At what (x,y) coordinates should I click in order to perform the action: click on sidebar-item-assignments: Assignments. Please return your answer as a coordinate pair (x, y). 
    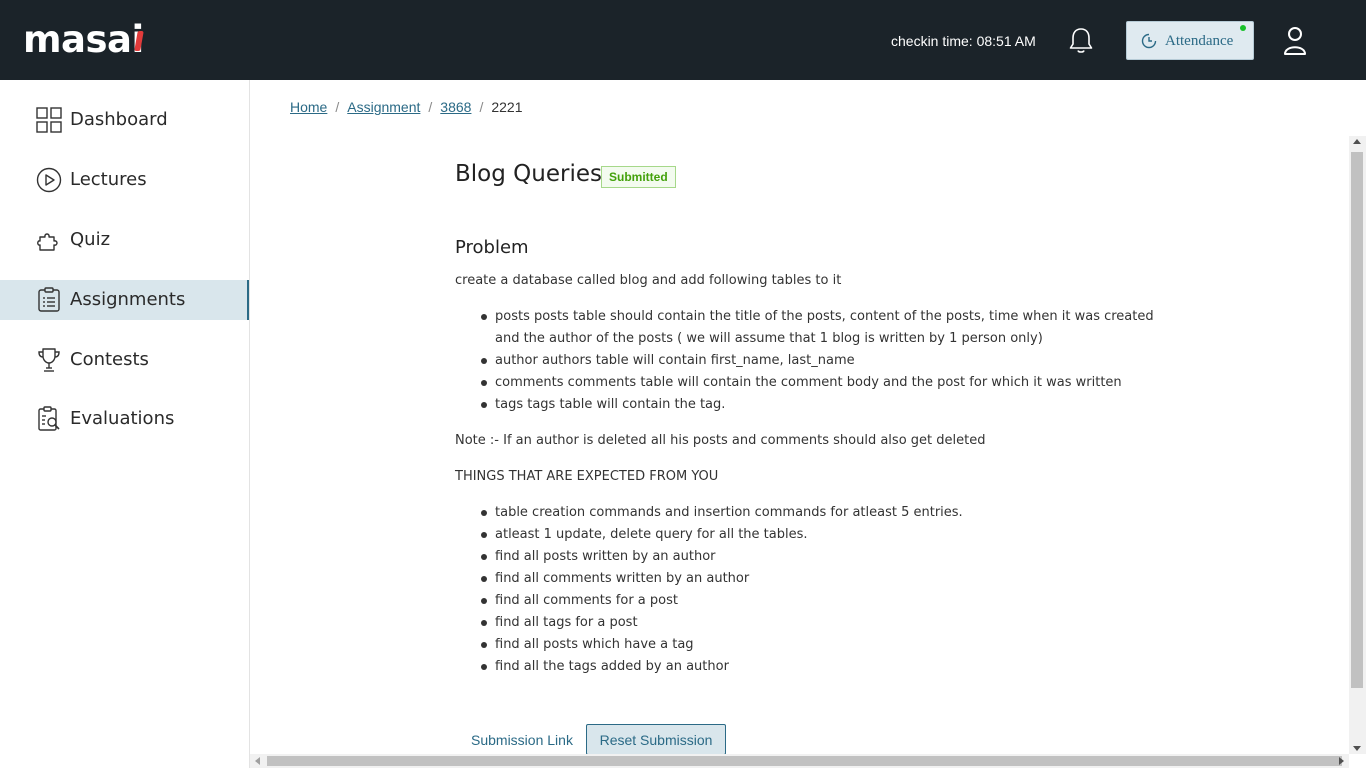
    Looking at the image, I should click on (124, 300).